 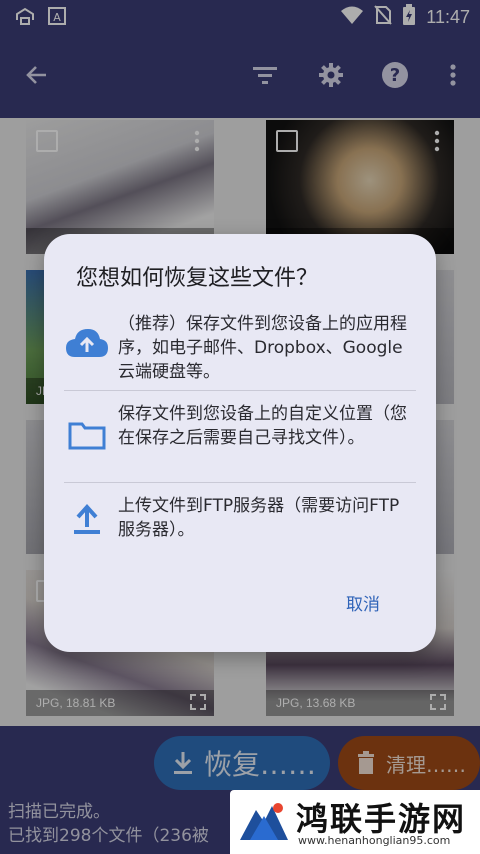 I want to click on option-save-custom-location-text: 保存文件到您设备上的自定义位置（您在保存之后需要自己寻找文件）。, so click(x=262, y=426).